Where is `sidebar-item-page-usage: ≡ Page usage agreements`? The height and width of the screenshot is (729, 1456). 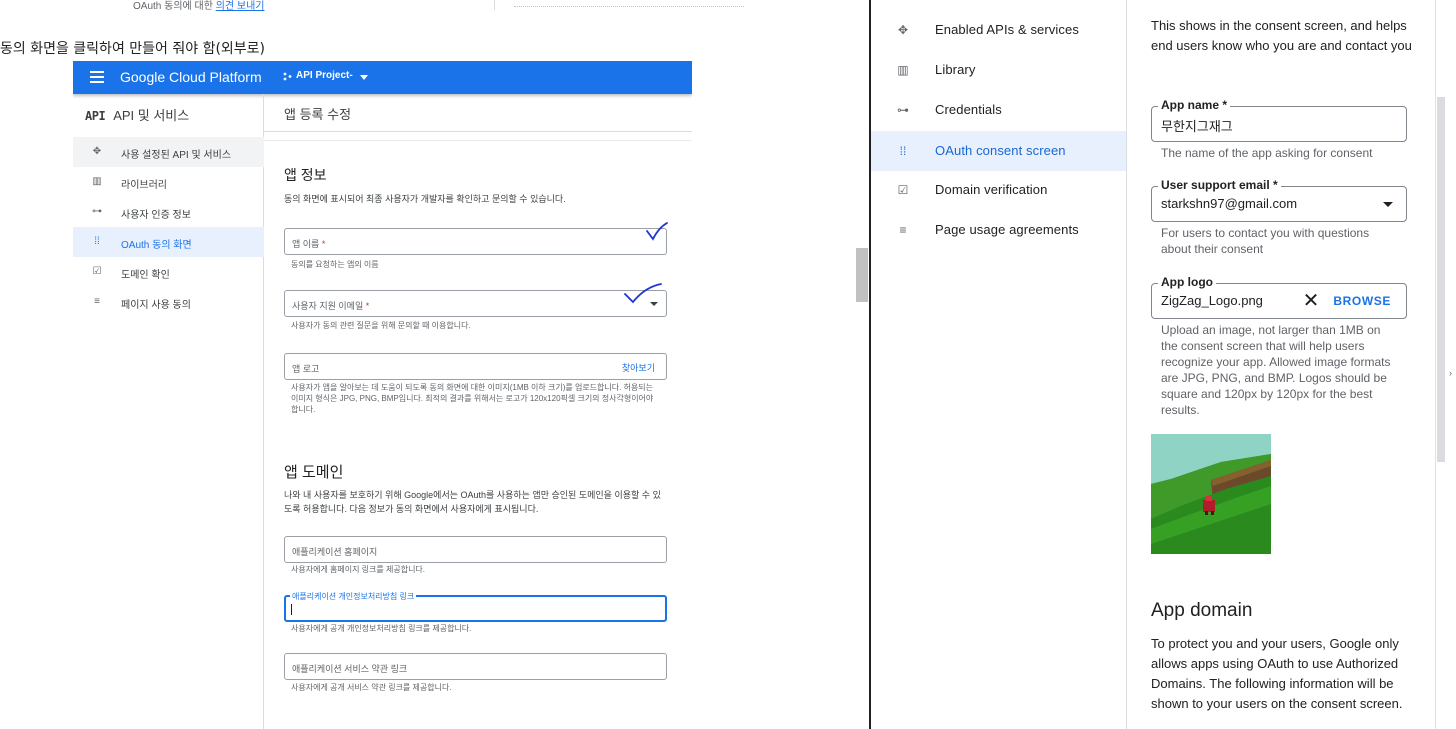 sidebar-item-page-usage: ≡ Page usage agreements is located at coordinates (998, 230).